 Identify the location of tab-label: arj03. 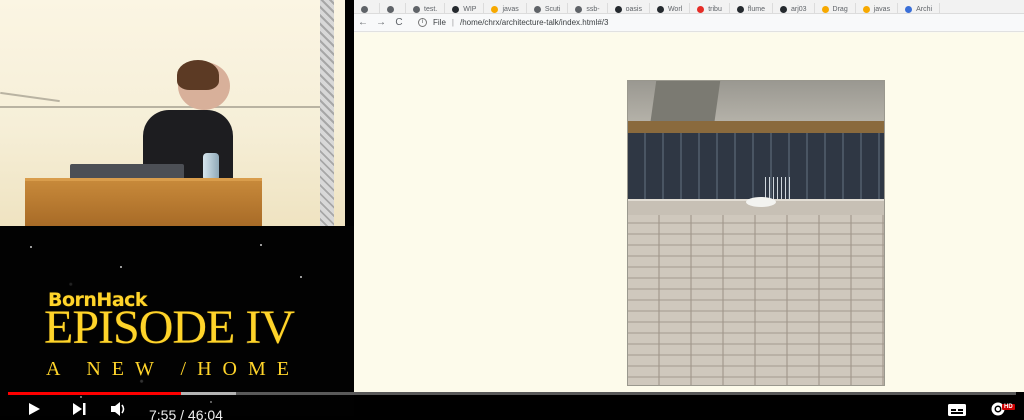
(798, 9).